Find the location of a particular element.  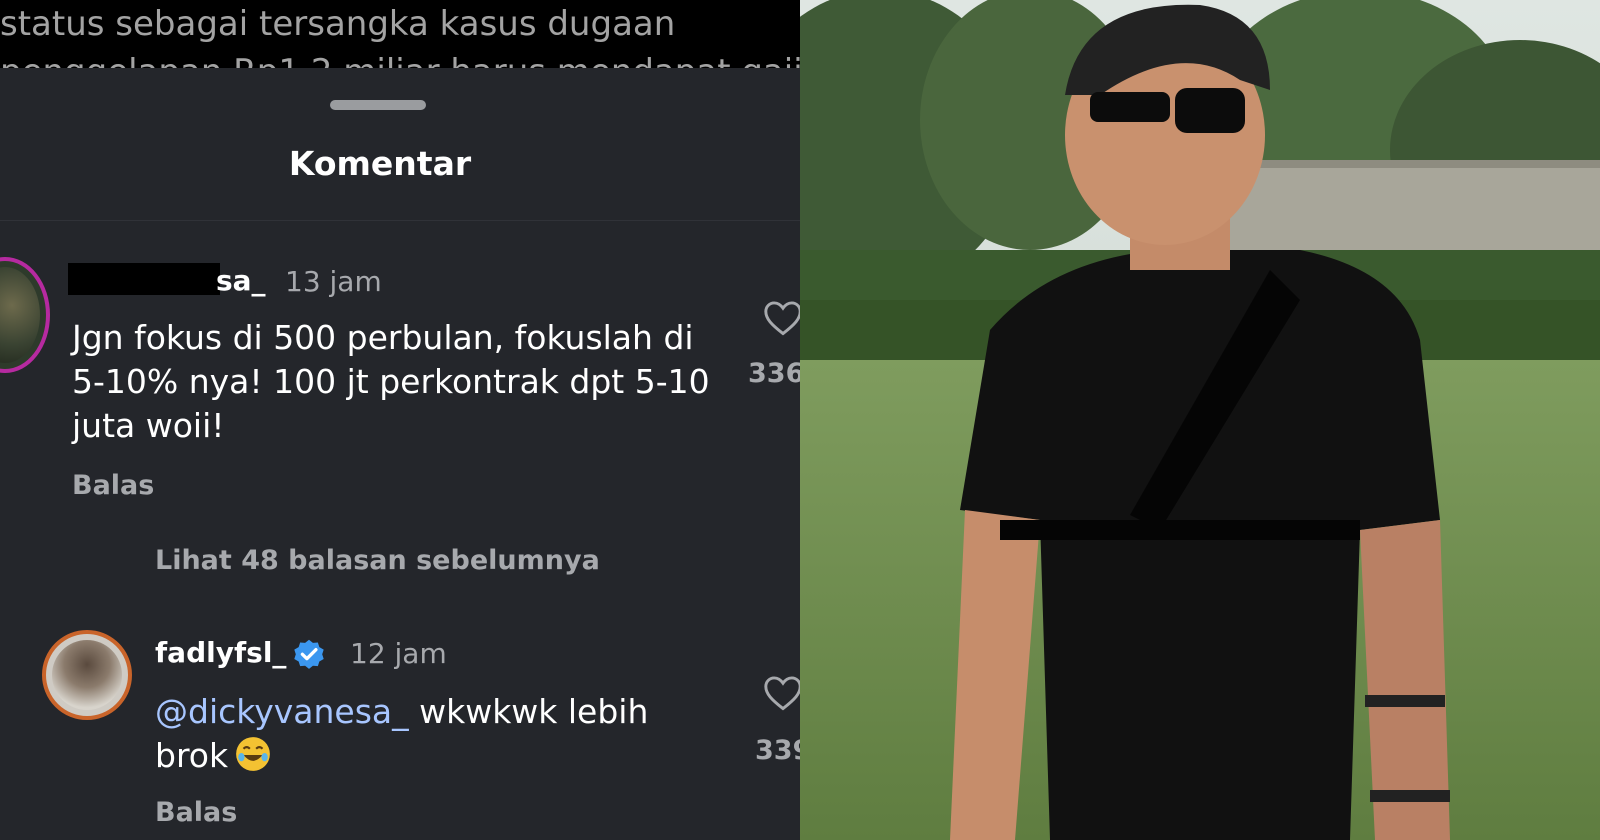

like-count: 336 is located at coordinates (774, 373).